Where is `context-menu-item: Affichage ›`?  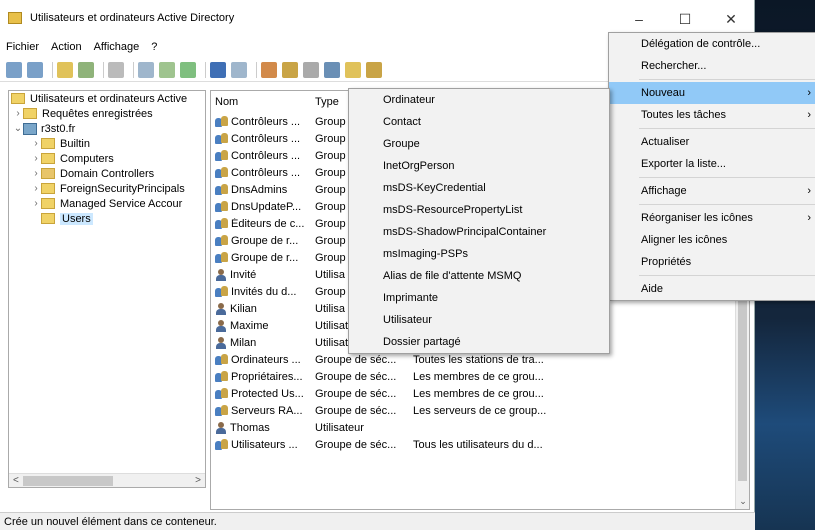 context-menu-item: Affichage › is located at coordinates (712, 191).